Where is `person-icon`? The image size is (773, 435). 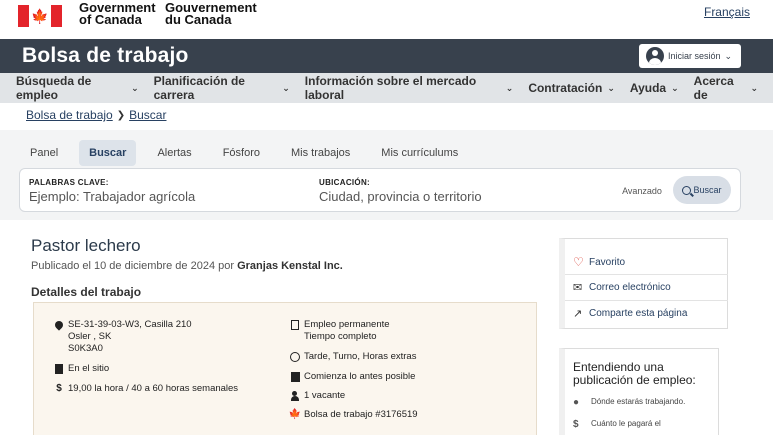 person-icon is located at coordinates (295, 396).